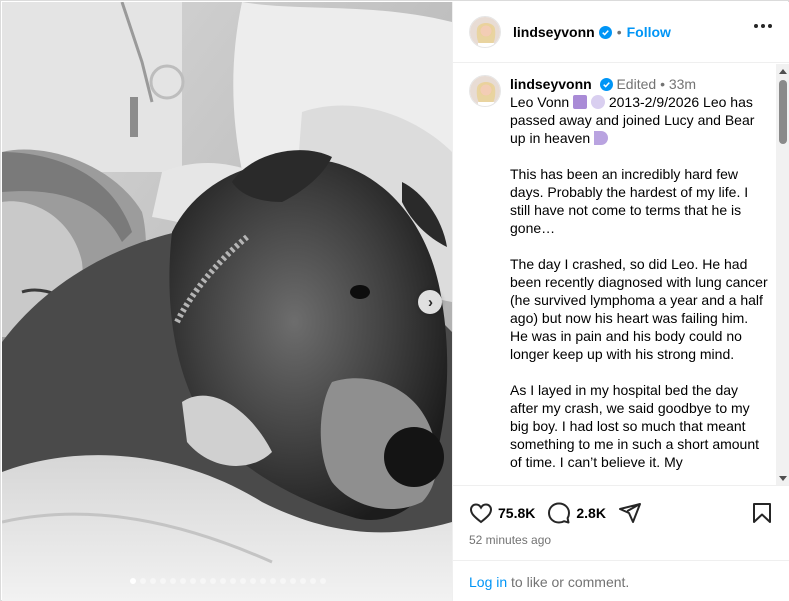 The width and height of the screenshot is (789, 601). I want to click on cross-emoji-icon, so click(580, 102).